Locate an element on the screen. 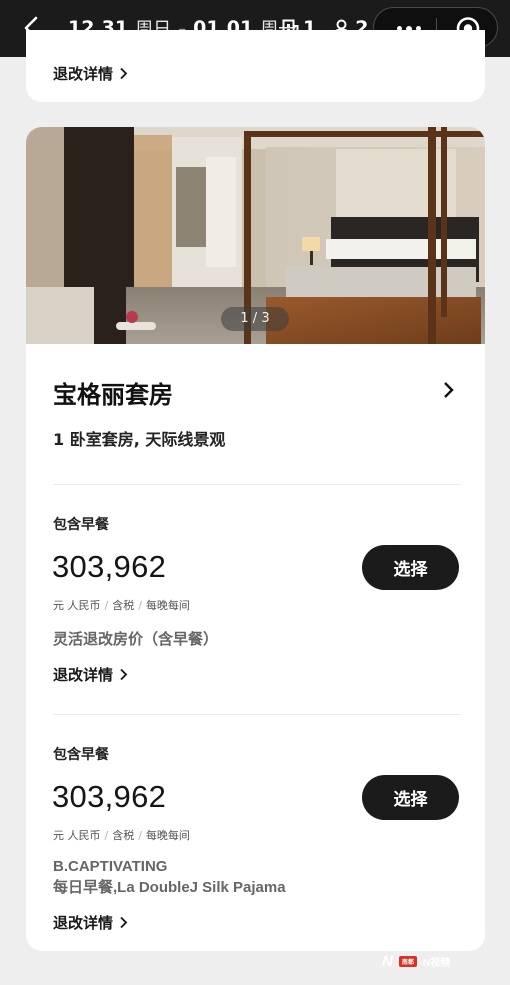 This screenshot has height=985, width=510. watermark-badge: 南都 is located at coordinates (407, 961).